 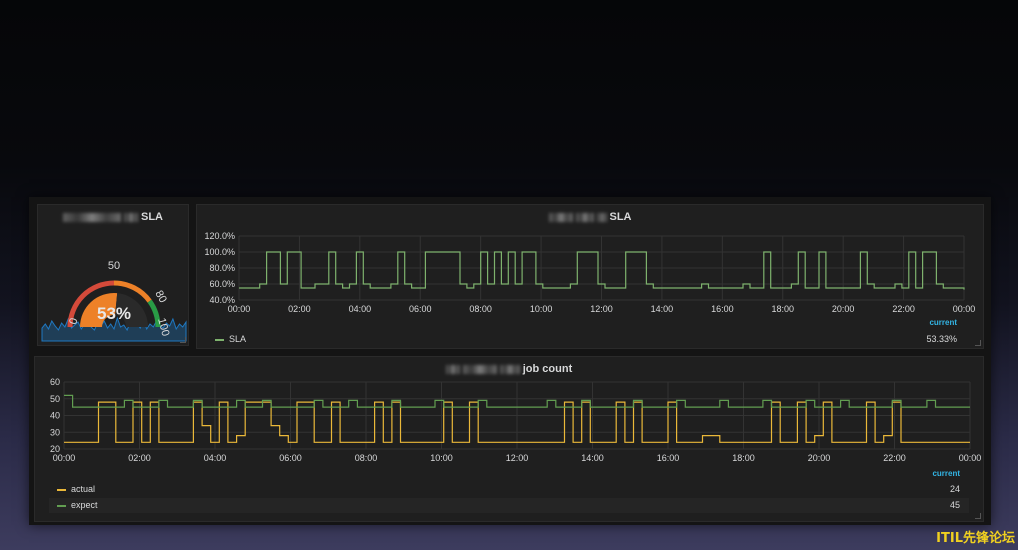 I want to click on sla-ytick-label: 120.0%, so click(x=219, y=236).